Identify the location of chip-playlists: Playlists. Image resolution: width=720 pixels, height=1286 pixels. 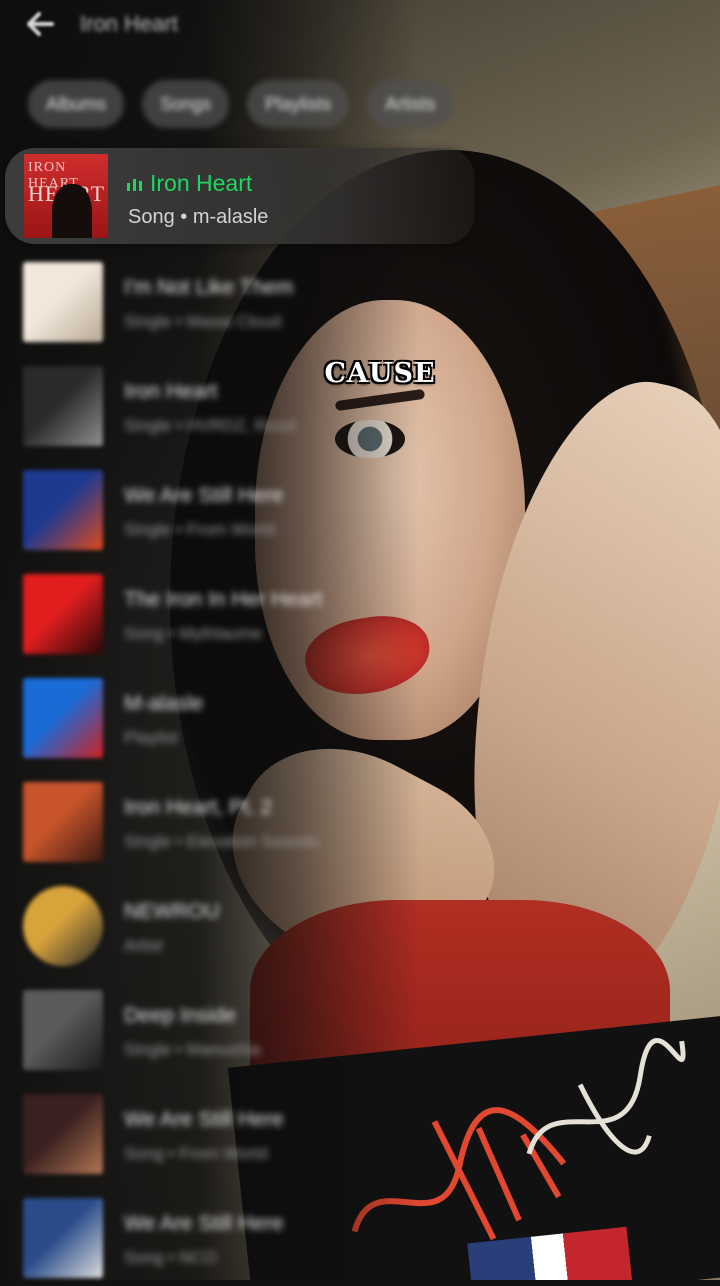
(298, 104).